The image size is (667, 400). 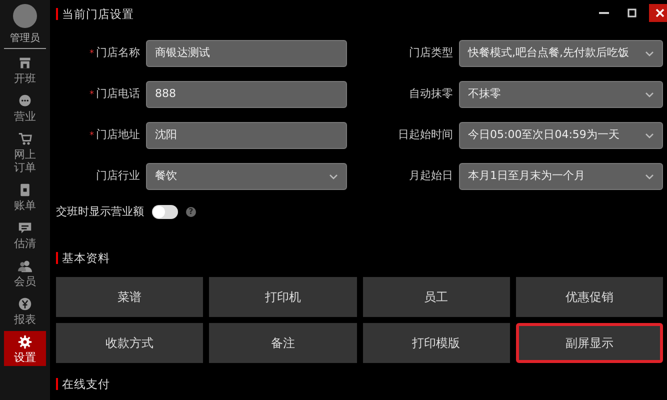 What do you see at coordinates (25, 304) in the screenshot?
I see `coin-icon` at bounding box center [25, 304].